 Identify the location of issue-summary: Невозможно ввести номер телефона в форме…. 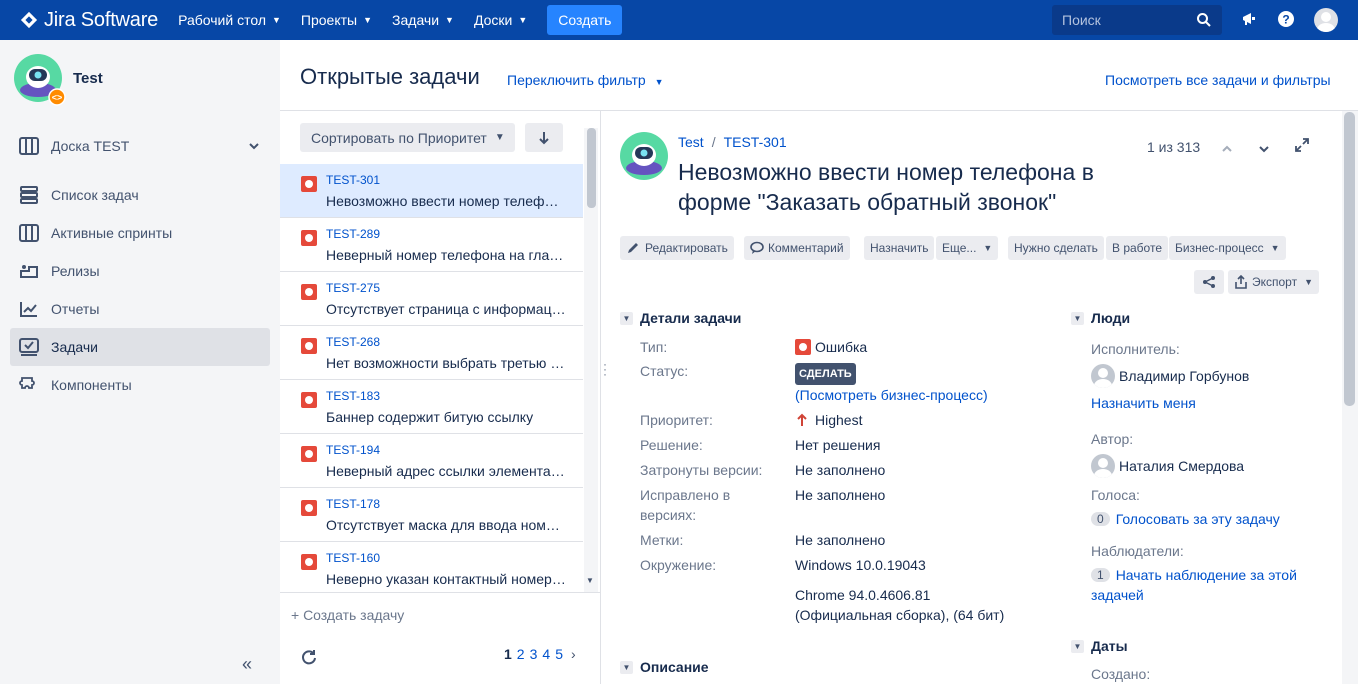
(446, 201).